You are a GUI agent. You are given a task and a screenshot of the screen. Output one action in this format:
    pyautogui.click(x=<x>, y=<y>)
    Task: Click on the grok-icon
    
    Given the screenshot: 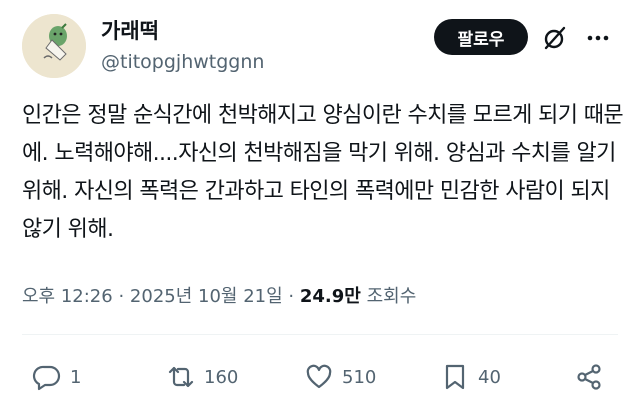 What is the action you would take?
    pyautogui.click(x=555, y=38)
    